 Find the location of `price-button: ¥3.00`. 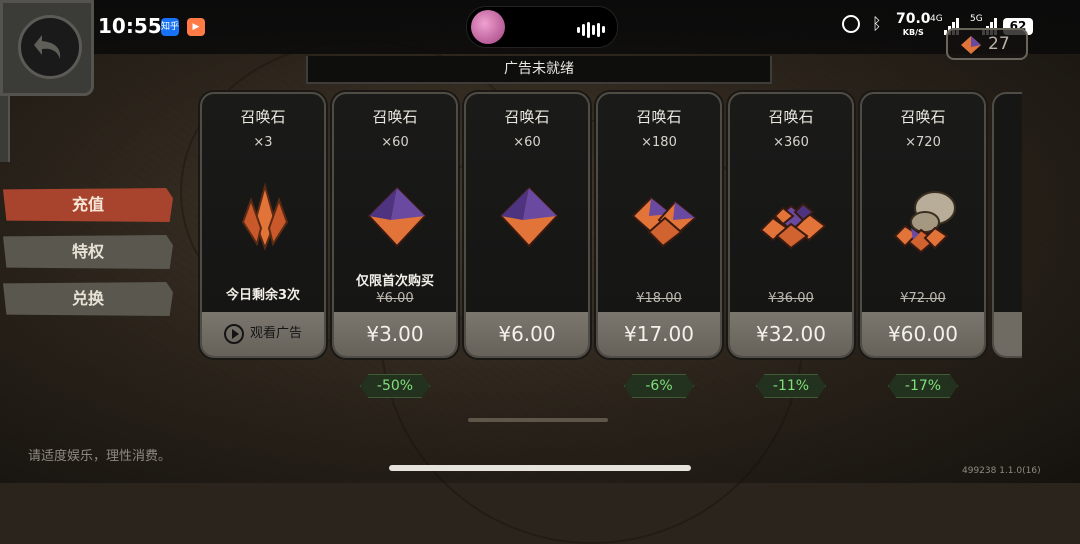

price-button: ¥3.00 is located at coordinates (395, 334).